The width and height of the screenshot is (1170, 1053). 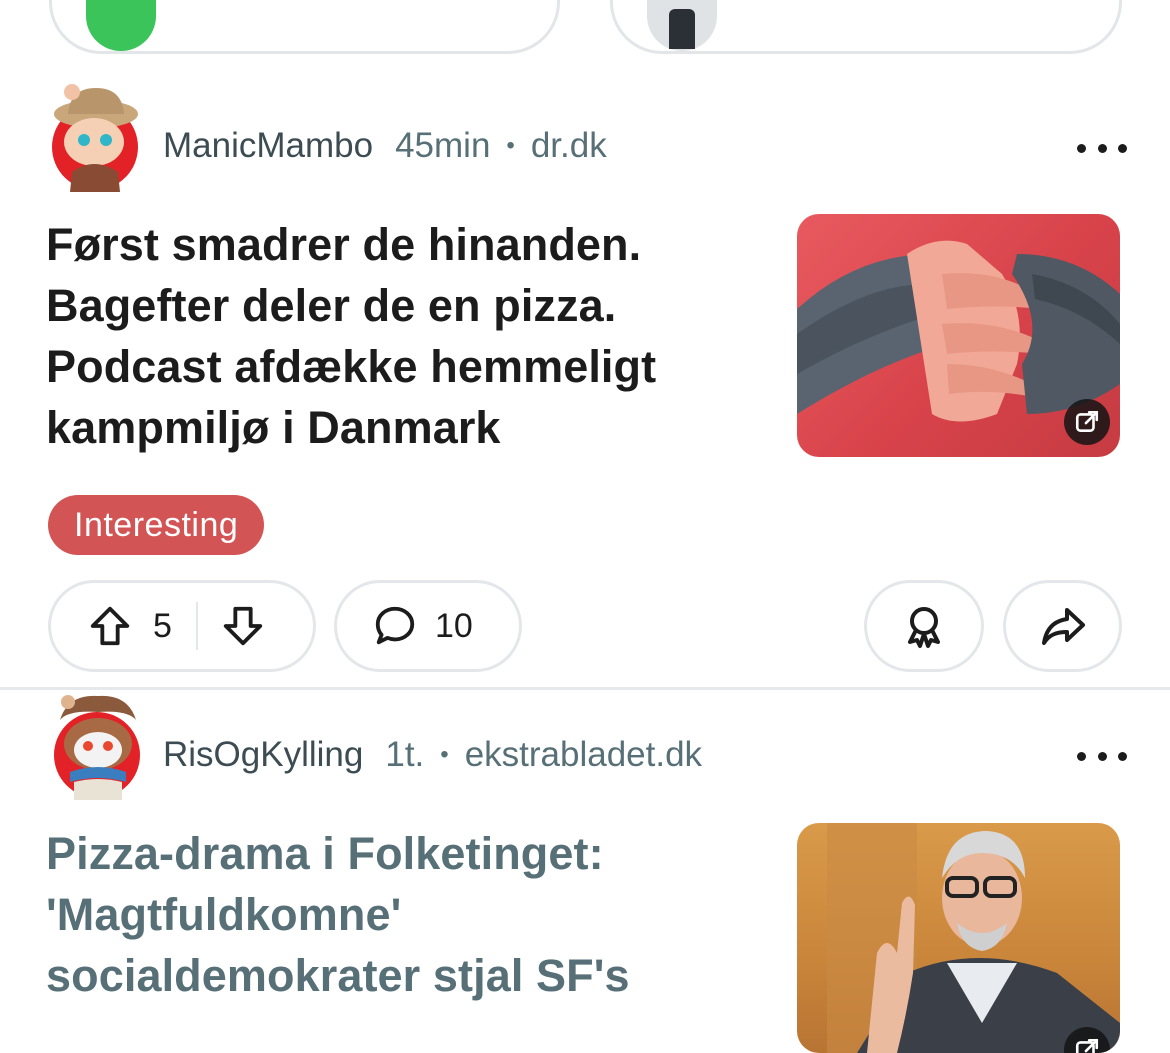 I want to click on post-time: 45min, so click(x=443, y=145).